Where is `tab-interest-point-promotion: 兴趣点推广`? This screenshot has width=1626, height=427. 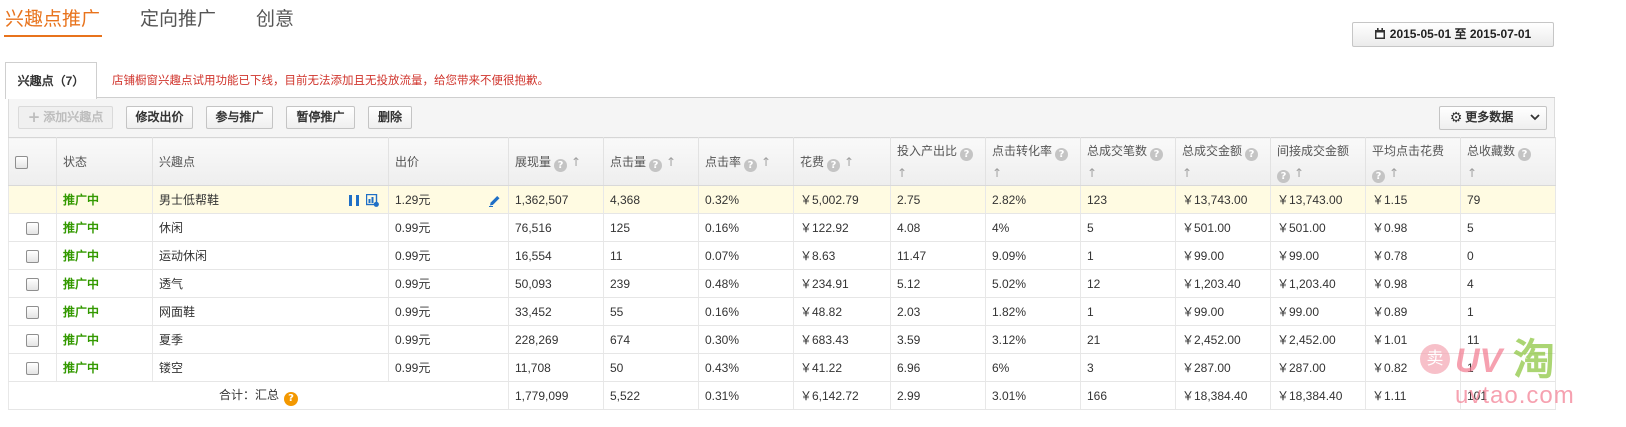
tab-interest-point-promotion: 兴趣点推广 is located at coordinates (52, 20).